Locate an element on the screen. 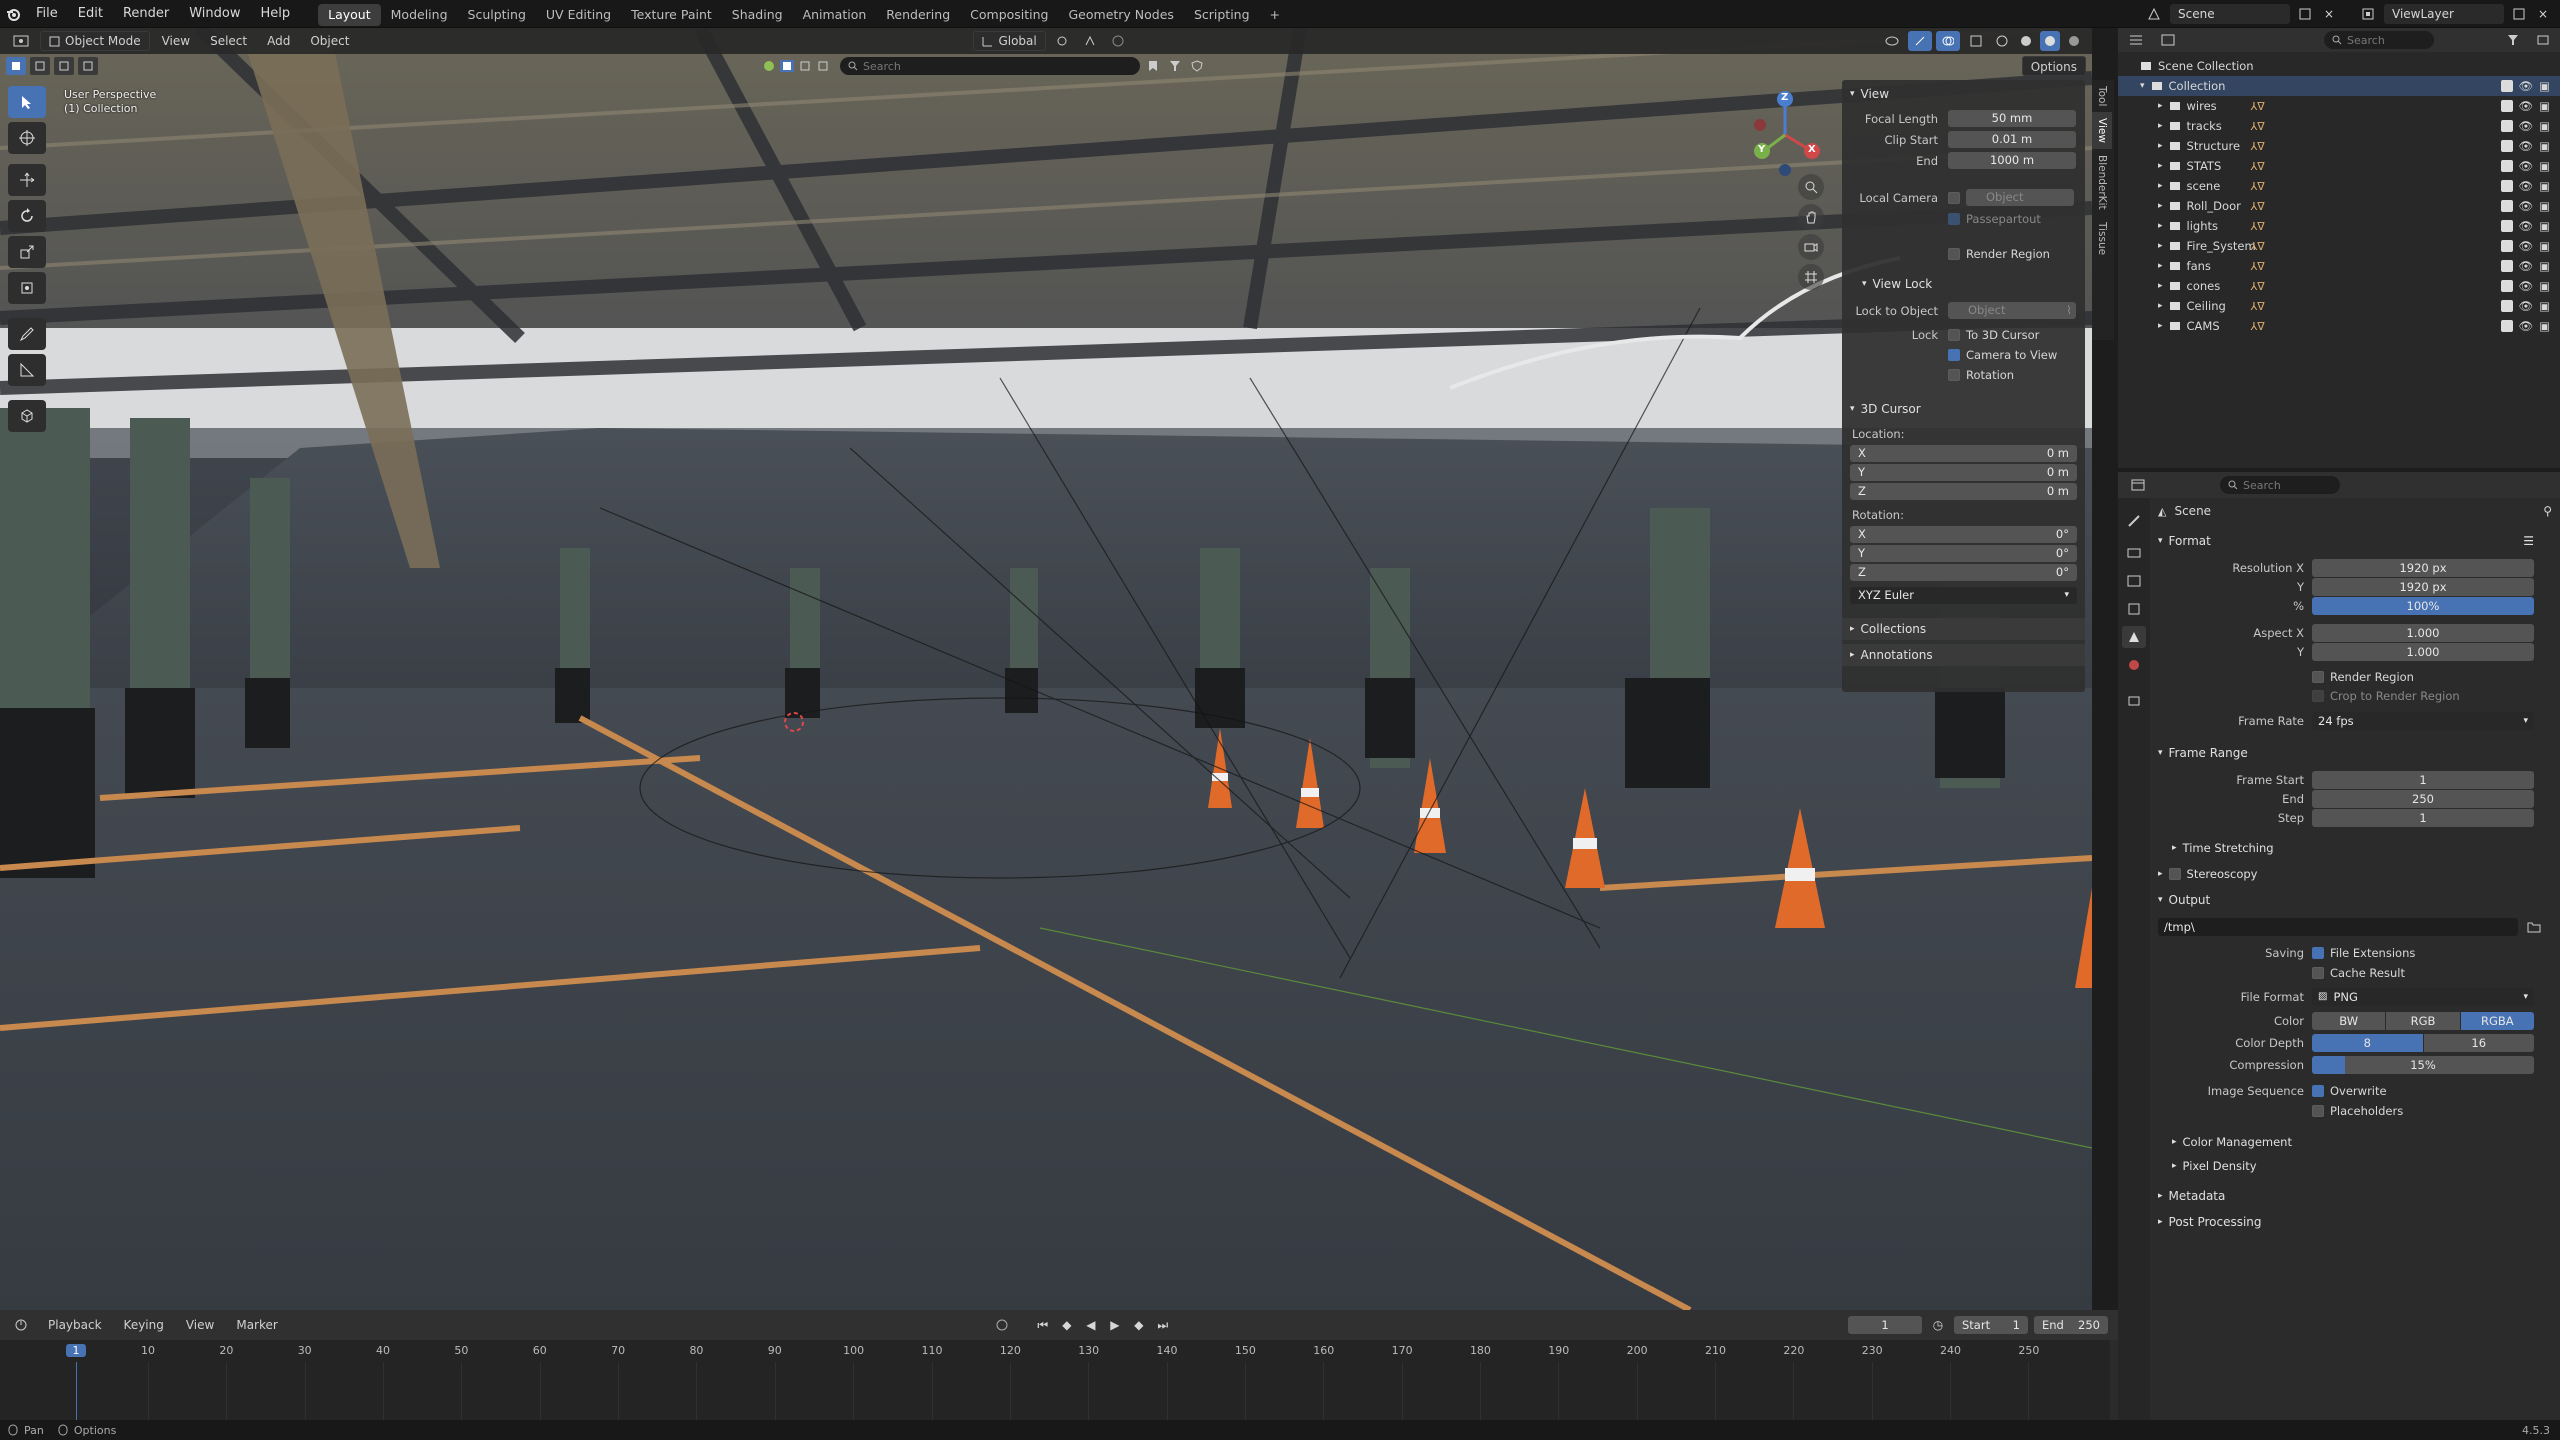 The height and width of the screenshot is (1440, 2560). tab-sculpting: Sculpting is located at coordinates (497, 15).